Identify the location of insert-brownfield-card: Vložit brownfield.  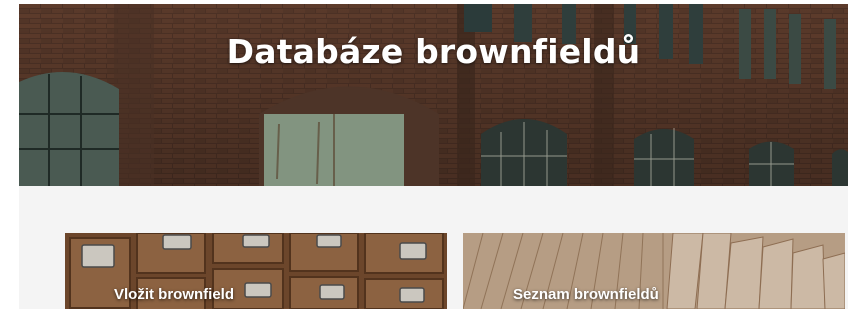
(256, 271).